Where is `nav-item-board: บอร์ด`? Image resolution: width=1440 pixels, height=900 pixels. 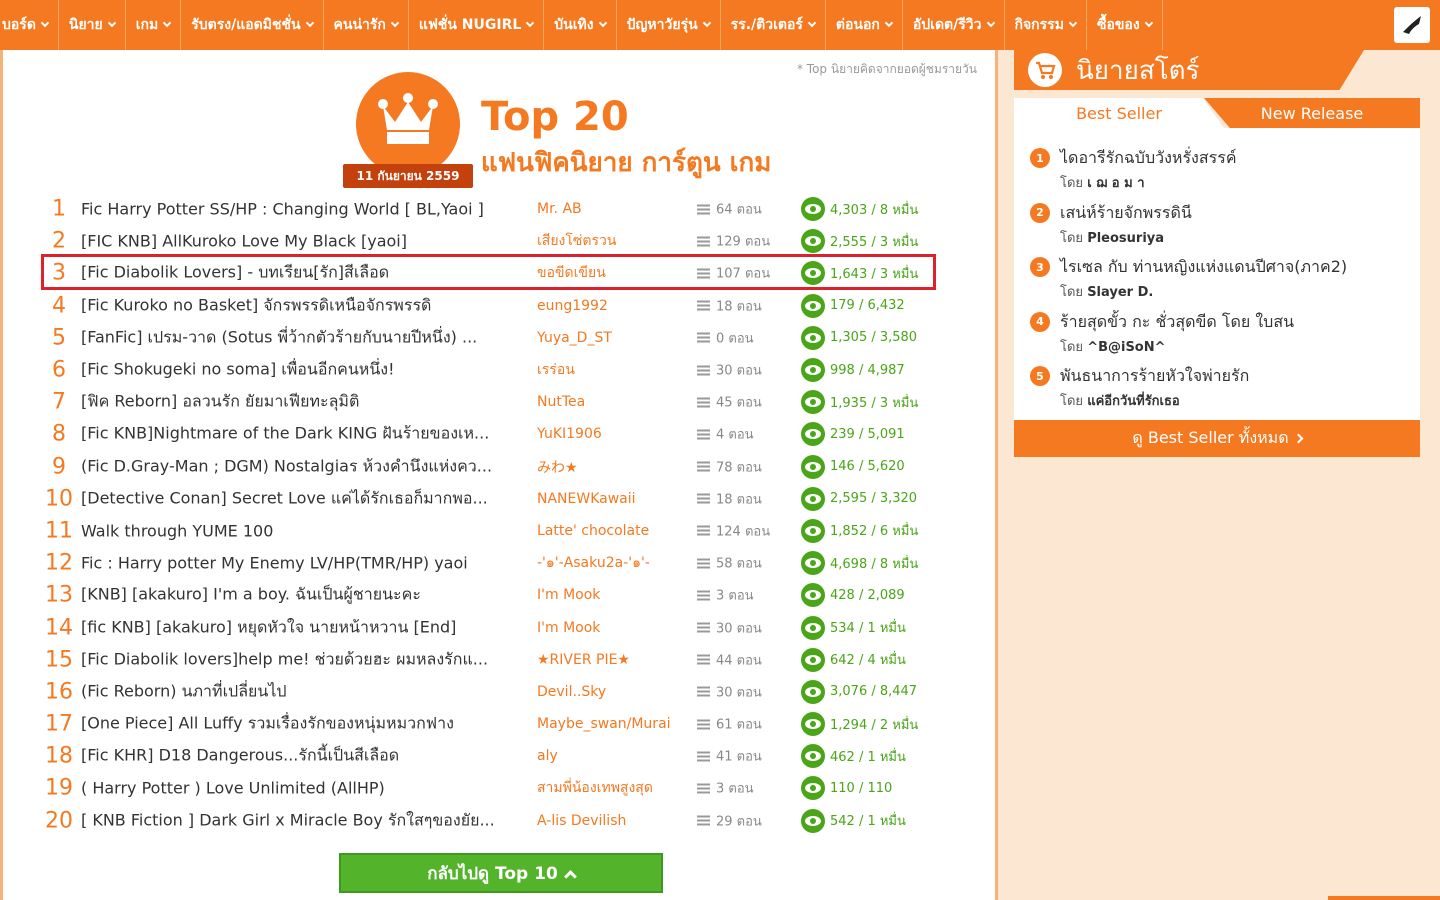 nav-item-board: บอร์ด is located at coordinates (29, 25).